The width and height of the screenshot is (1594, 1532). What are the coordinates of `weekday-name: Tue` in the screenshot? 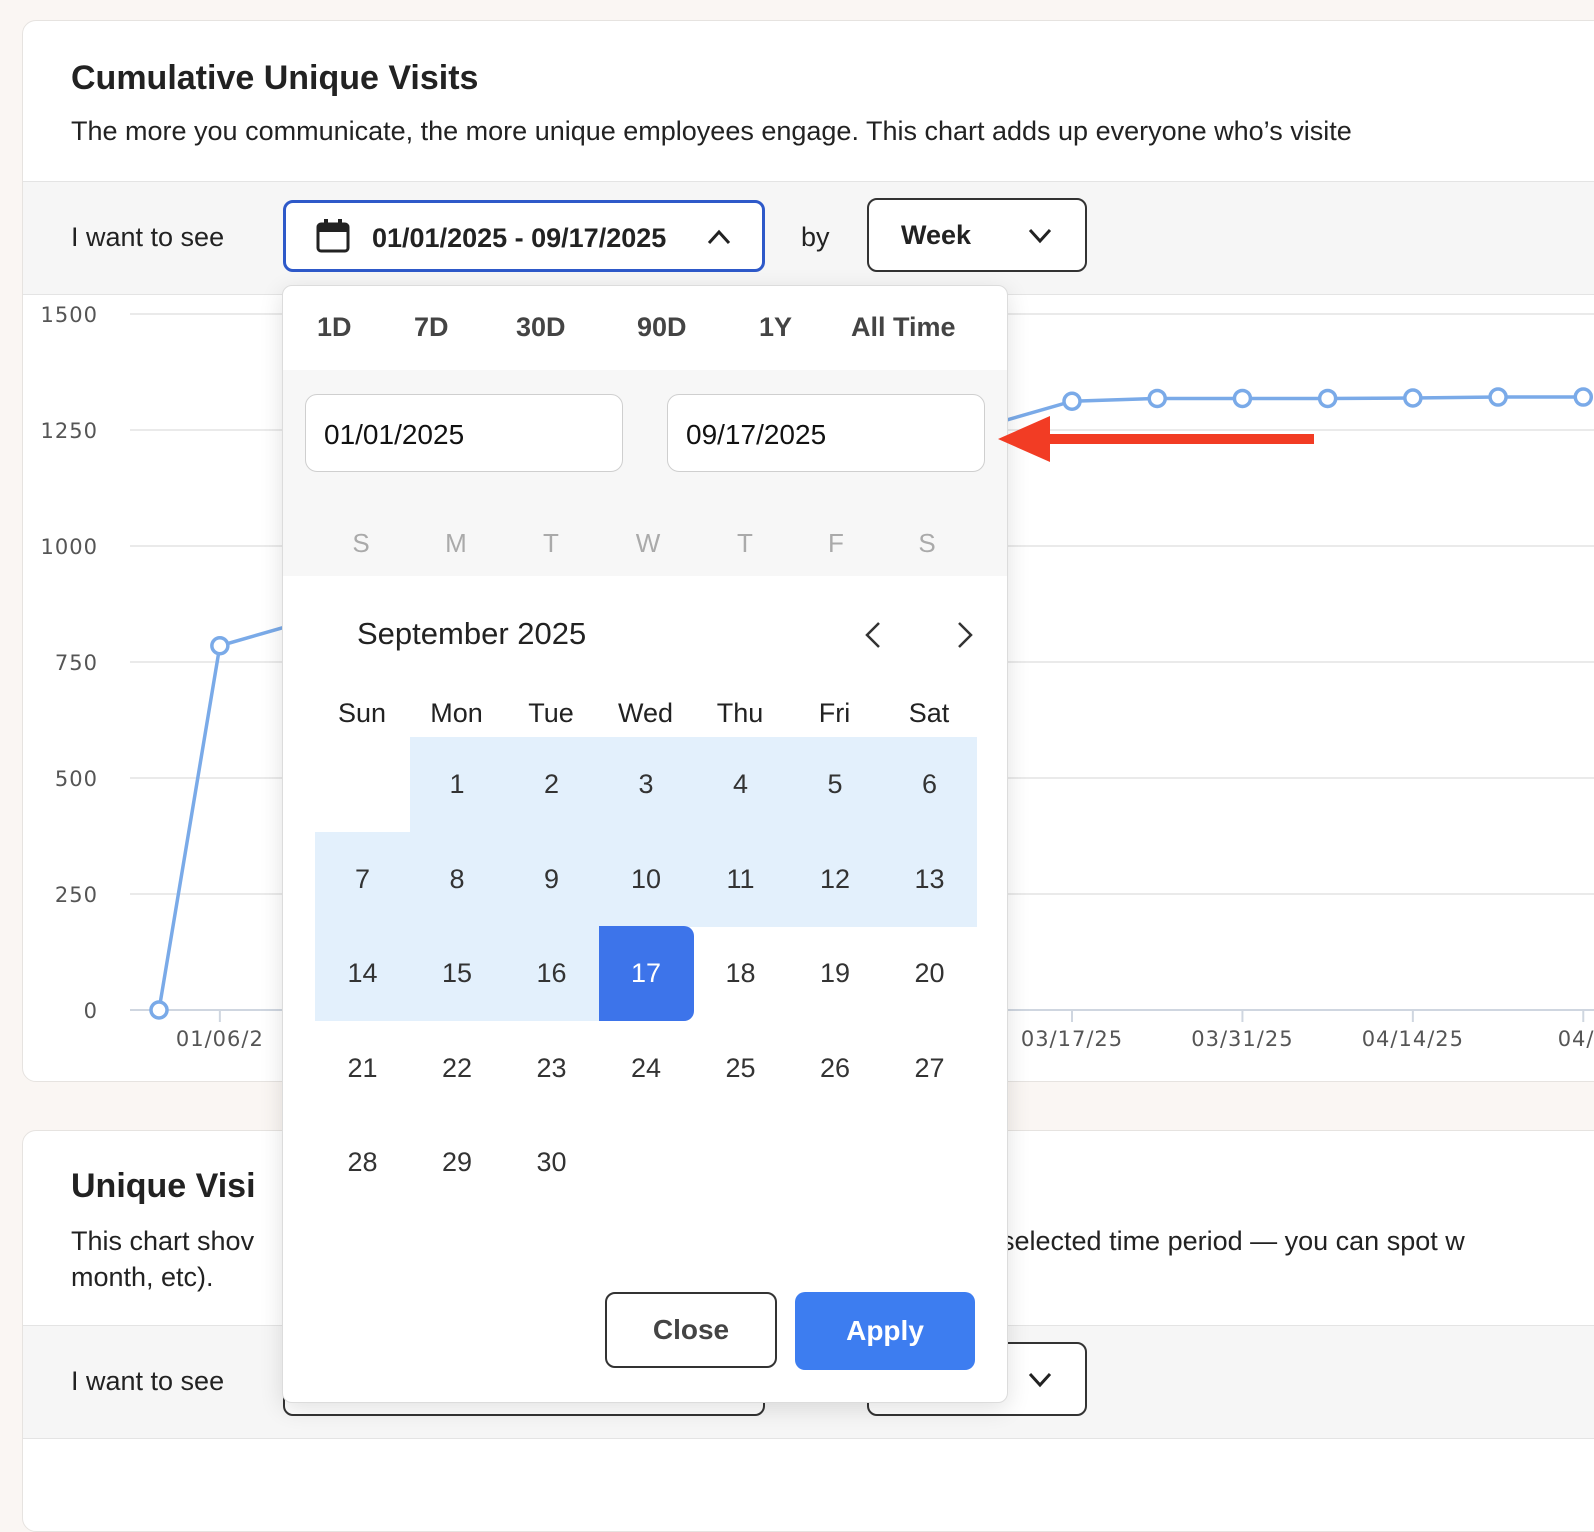 It's located at (551, 713).